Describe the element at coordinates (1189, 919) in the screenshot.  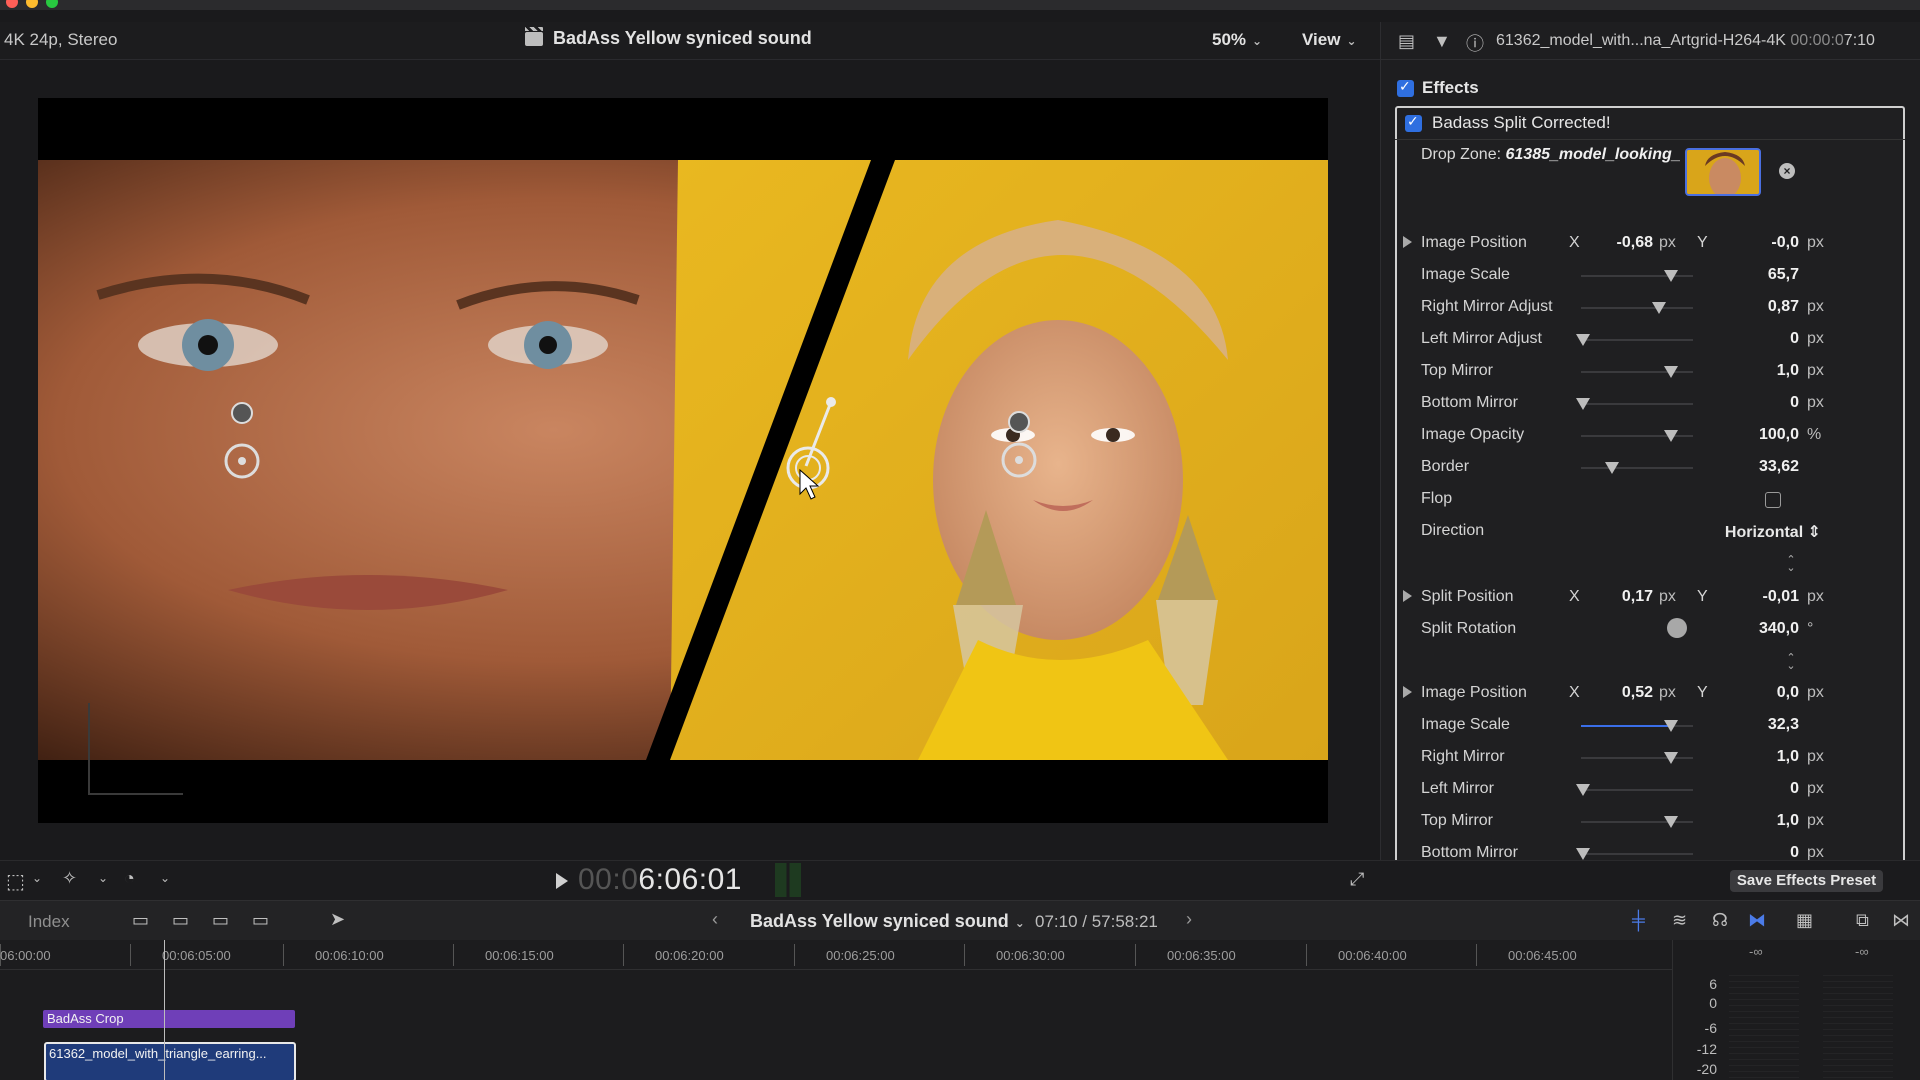
I see `chevron-right-icon: ›` at that location.